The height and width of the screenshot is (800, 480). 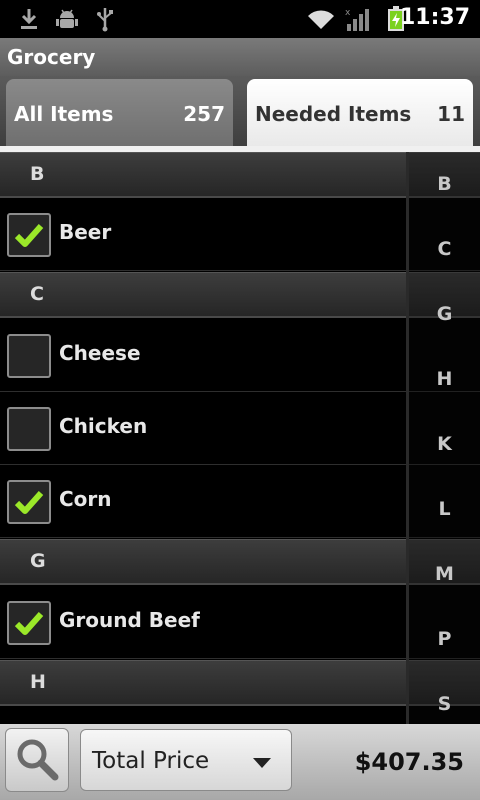 I want to click on index-letter: H, so click(x=444, y=379).